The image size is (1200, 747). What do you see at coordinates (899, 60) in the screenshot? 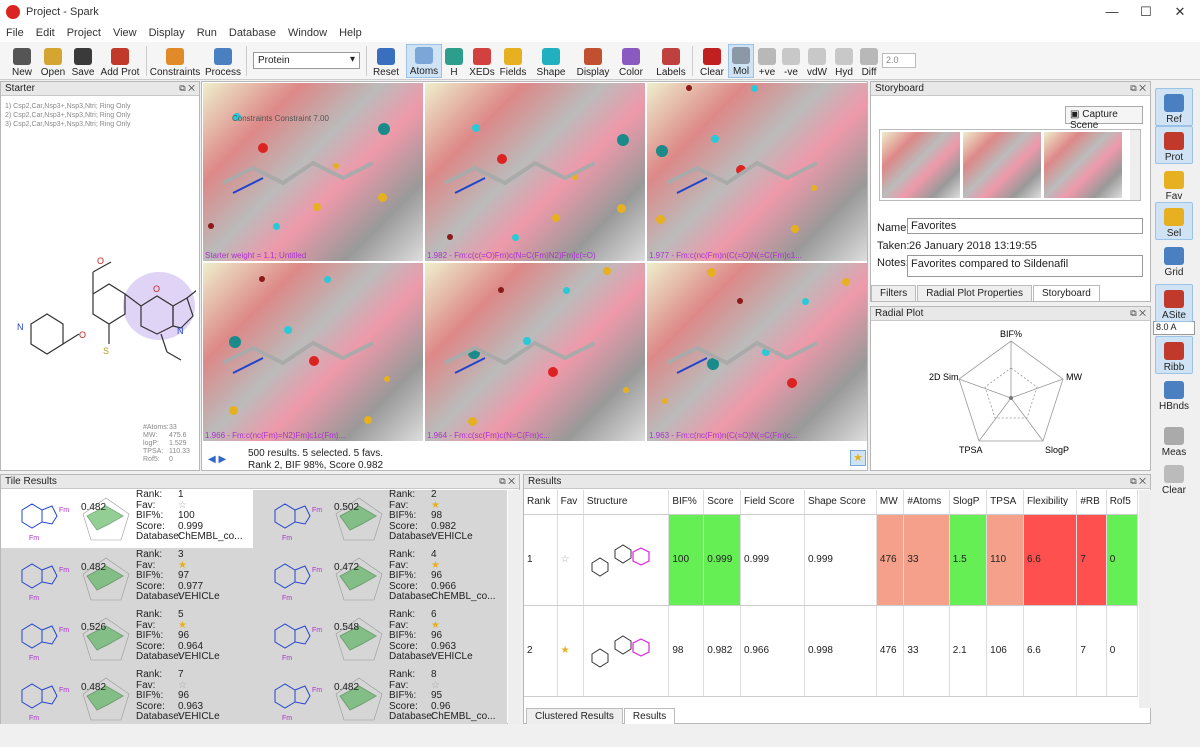
I see `diff-value-input: 2.0` at bounding box center [899, 60].